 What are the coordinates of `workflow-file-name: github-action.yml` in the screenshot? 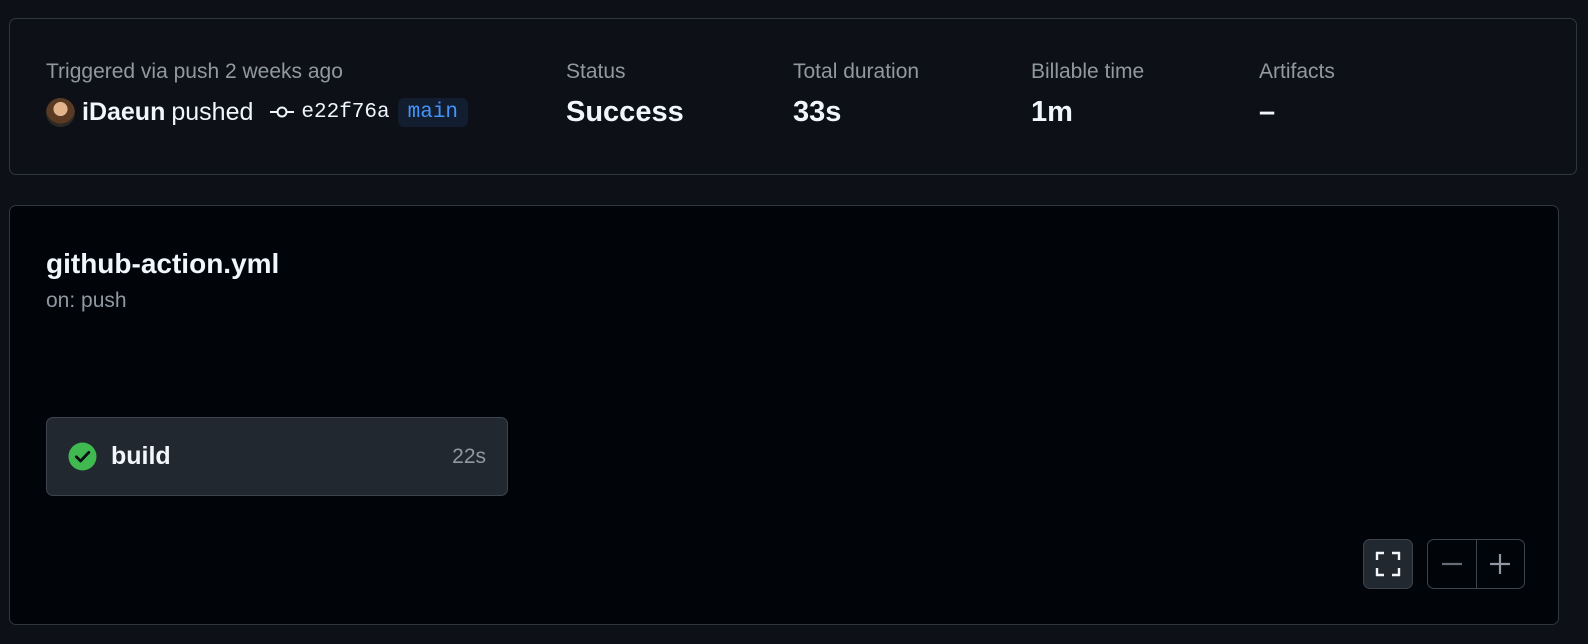 It's located at (163, 263).